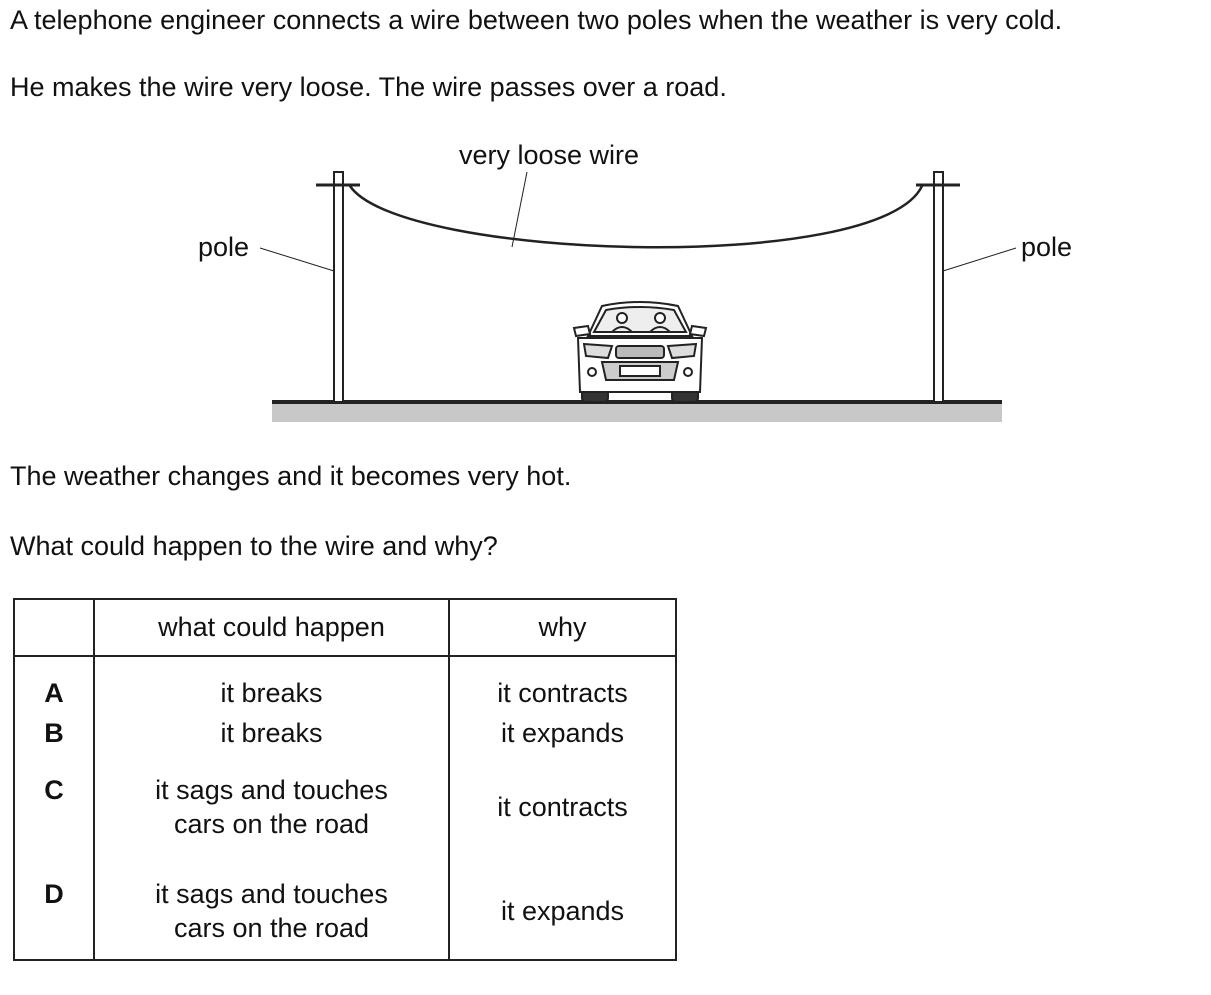 This screenshot has width=1211, height=995. Describe the element at coordinates (254, 546) in the screenshot. I see `question-prompt: What could happen to the wire and why?` at that location.